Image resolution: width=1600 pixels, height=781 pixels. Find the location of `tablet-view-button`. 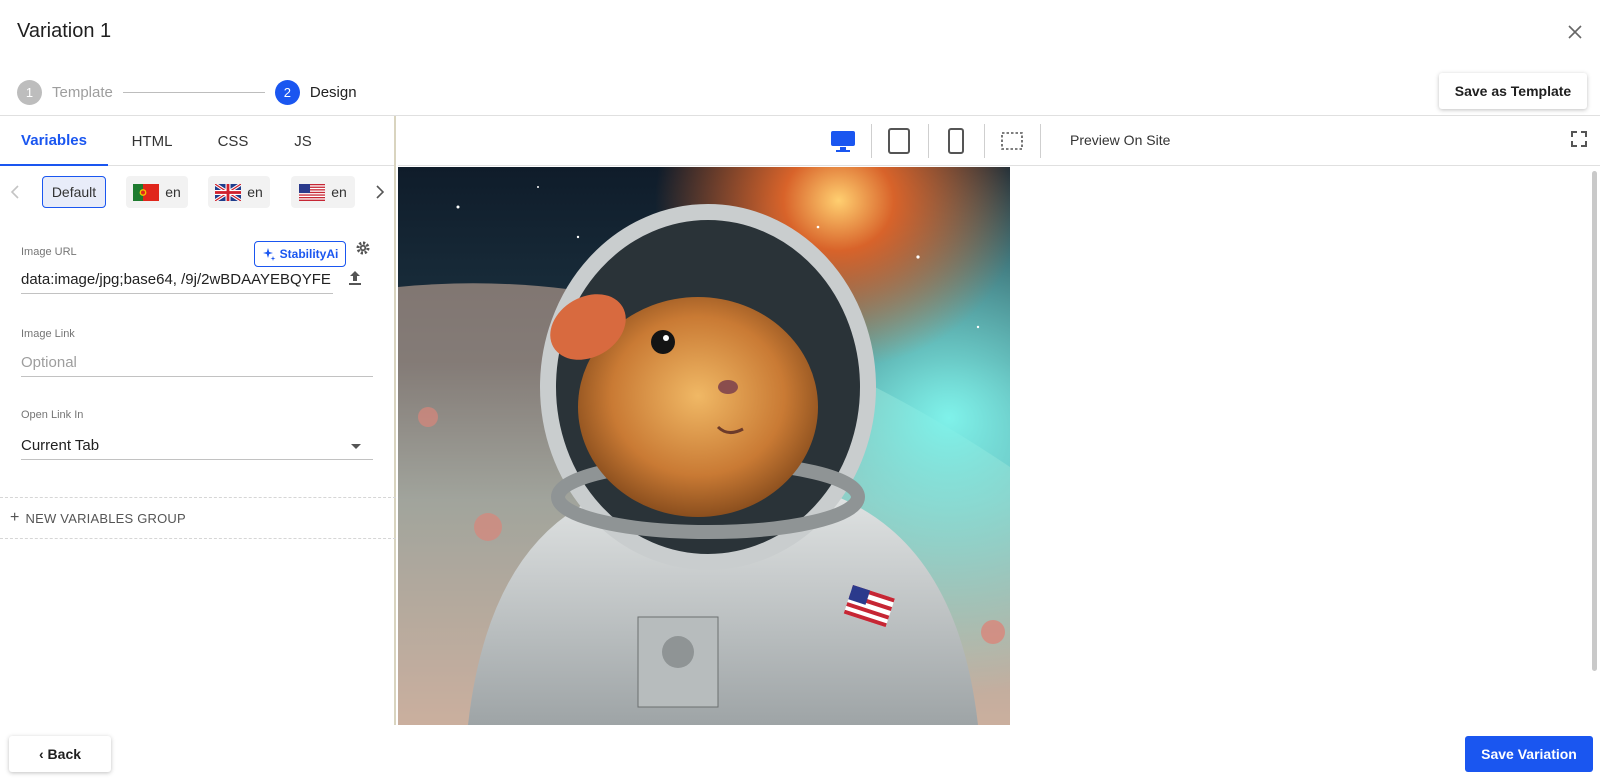

tablet-view-button is located at coordinates (899, 141).